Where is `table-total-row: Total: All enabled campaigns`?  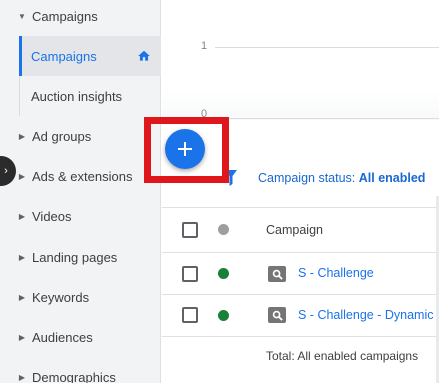 table-total-row: Total: All enabled campaigns is located at coordinates (342, 356).